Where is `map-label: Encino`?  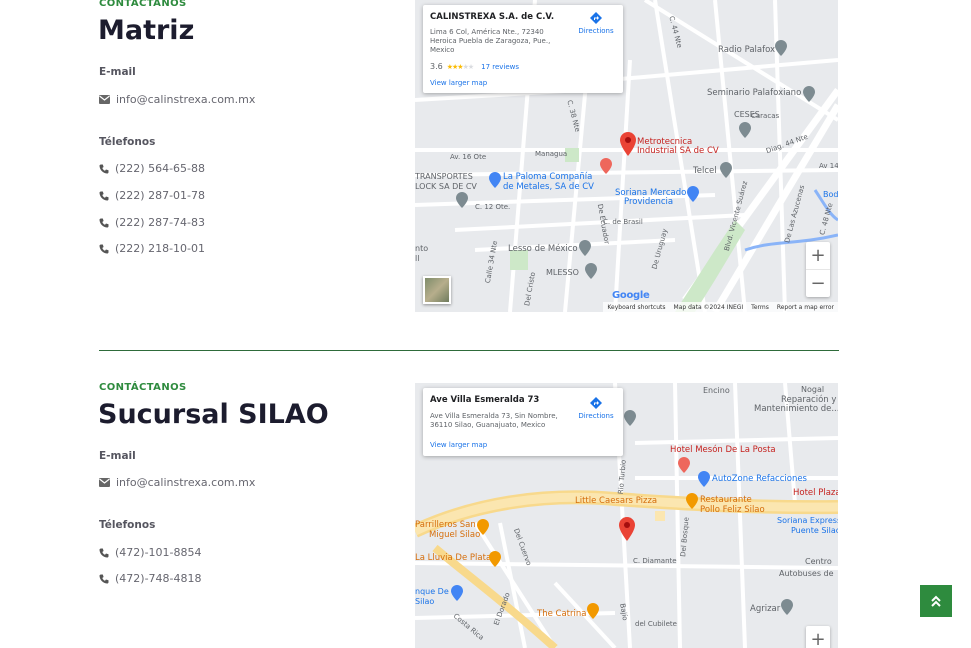 map-label: Encino is located at coordinates (716, 390).